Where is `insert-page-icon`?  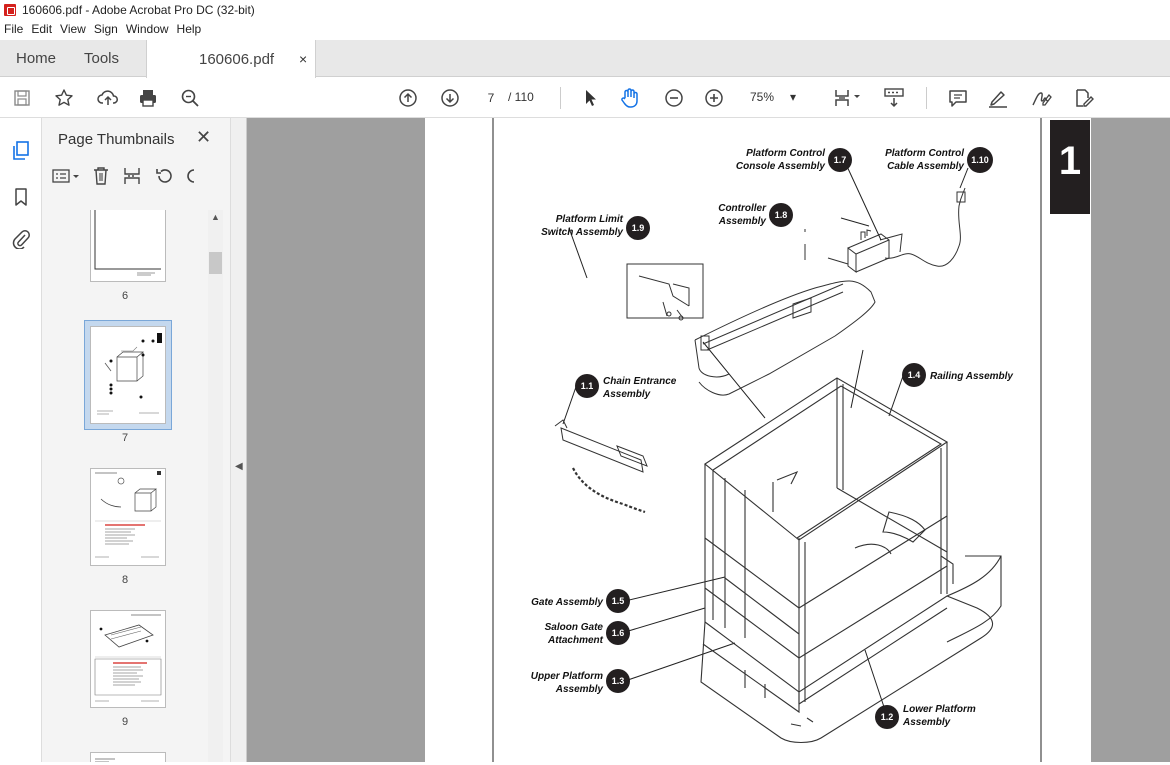 insert-page-icon is located at coordinates (132, 178).